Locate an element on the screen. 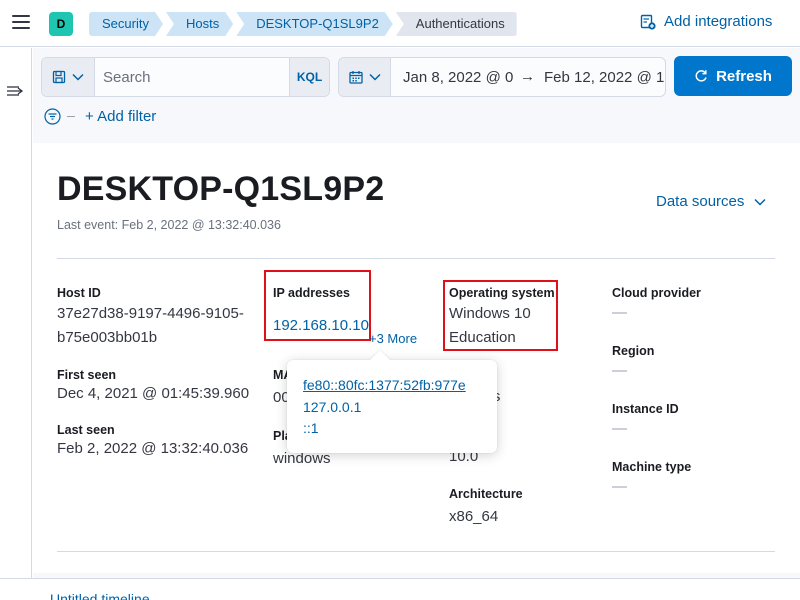 The image size is (800, 600). page-title: DESKTOP-Q1SL9P2 is located at coordinates (221, 189).